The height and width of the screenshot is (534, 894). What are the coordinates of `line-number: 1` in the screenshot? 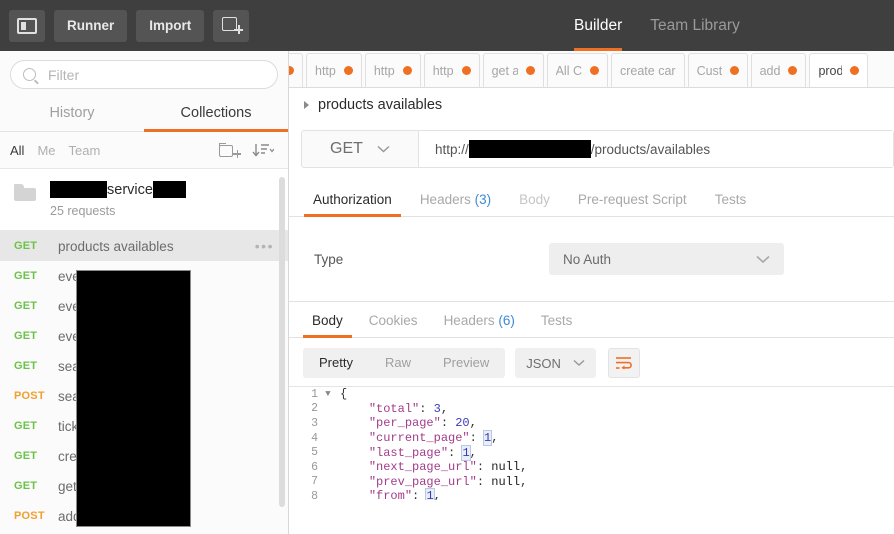 It's located at (306, 394).